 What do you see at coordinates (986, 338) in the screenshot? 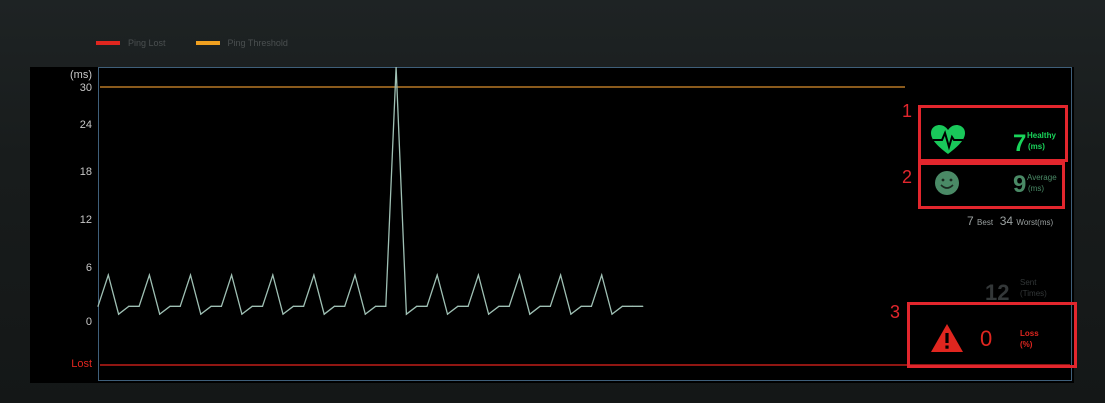
I see `loss-value: 0` at bounding box center [986, 338].